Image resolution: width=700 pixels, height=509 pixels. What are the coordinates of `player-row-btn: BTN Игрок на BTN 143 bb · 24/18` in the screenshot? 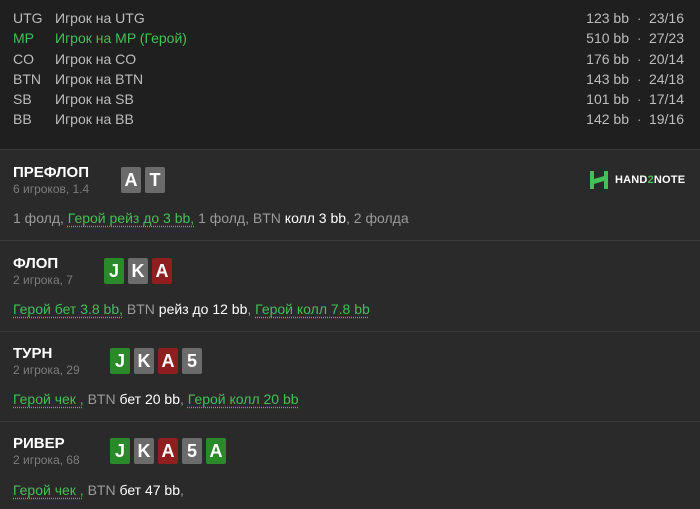 It's located at (350, 79).